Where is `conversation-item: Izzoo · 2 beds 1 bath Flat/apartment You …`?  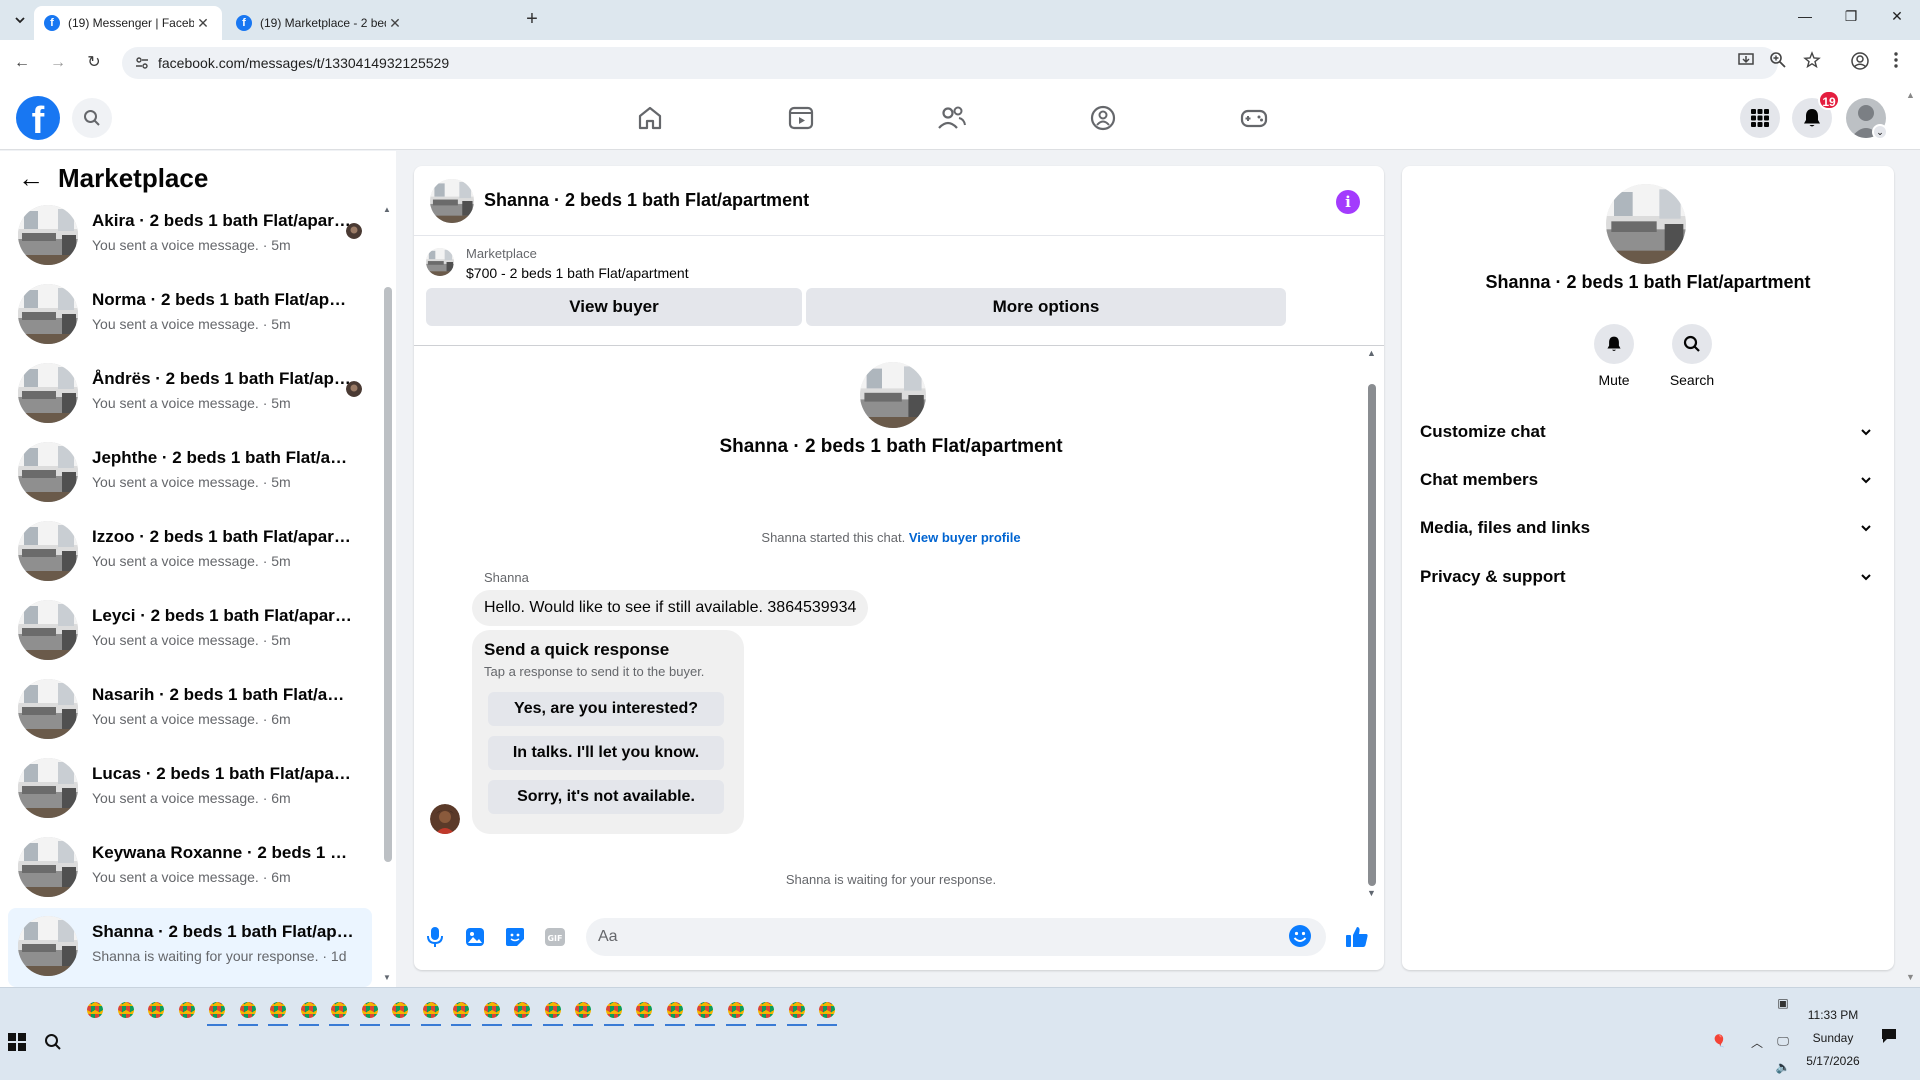
conversation-item: Izzoo · 2 beds 1 bath Flat/apartment You … is located at coordinates (190, 552).